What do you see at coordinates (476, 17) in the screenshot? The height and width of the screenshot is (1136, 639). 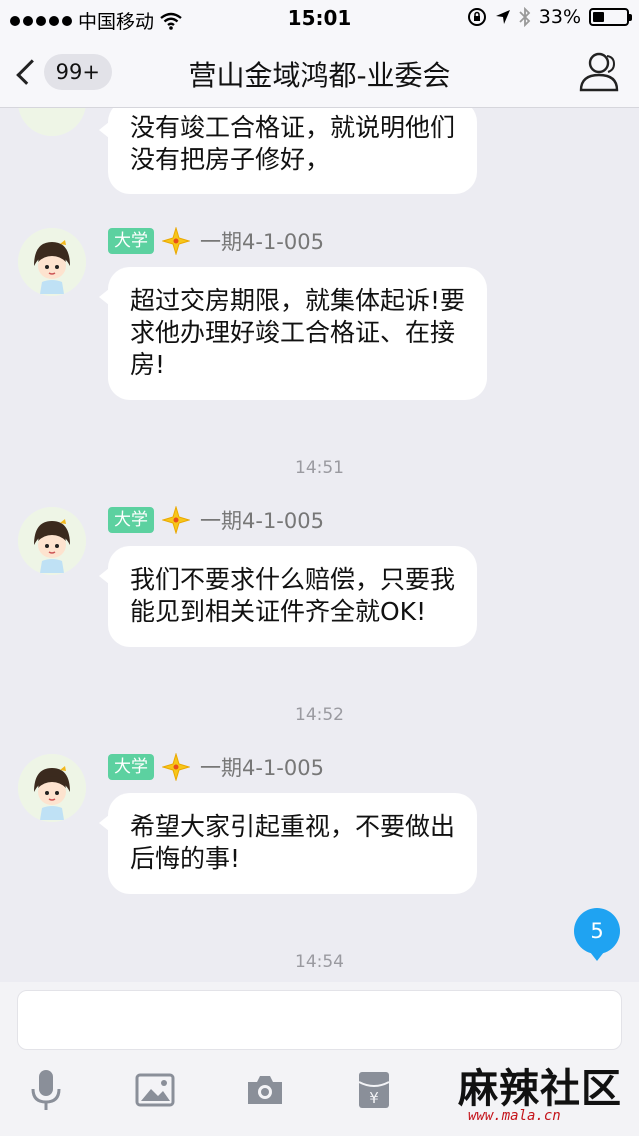 I see `rotation-lock-icon` at bounding box center [476, 17].